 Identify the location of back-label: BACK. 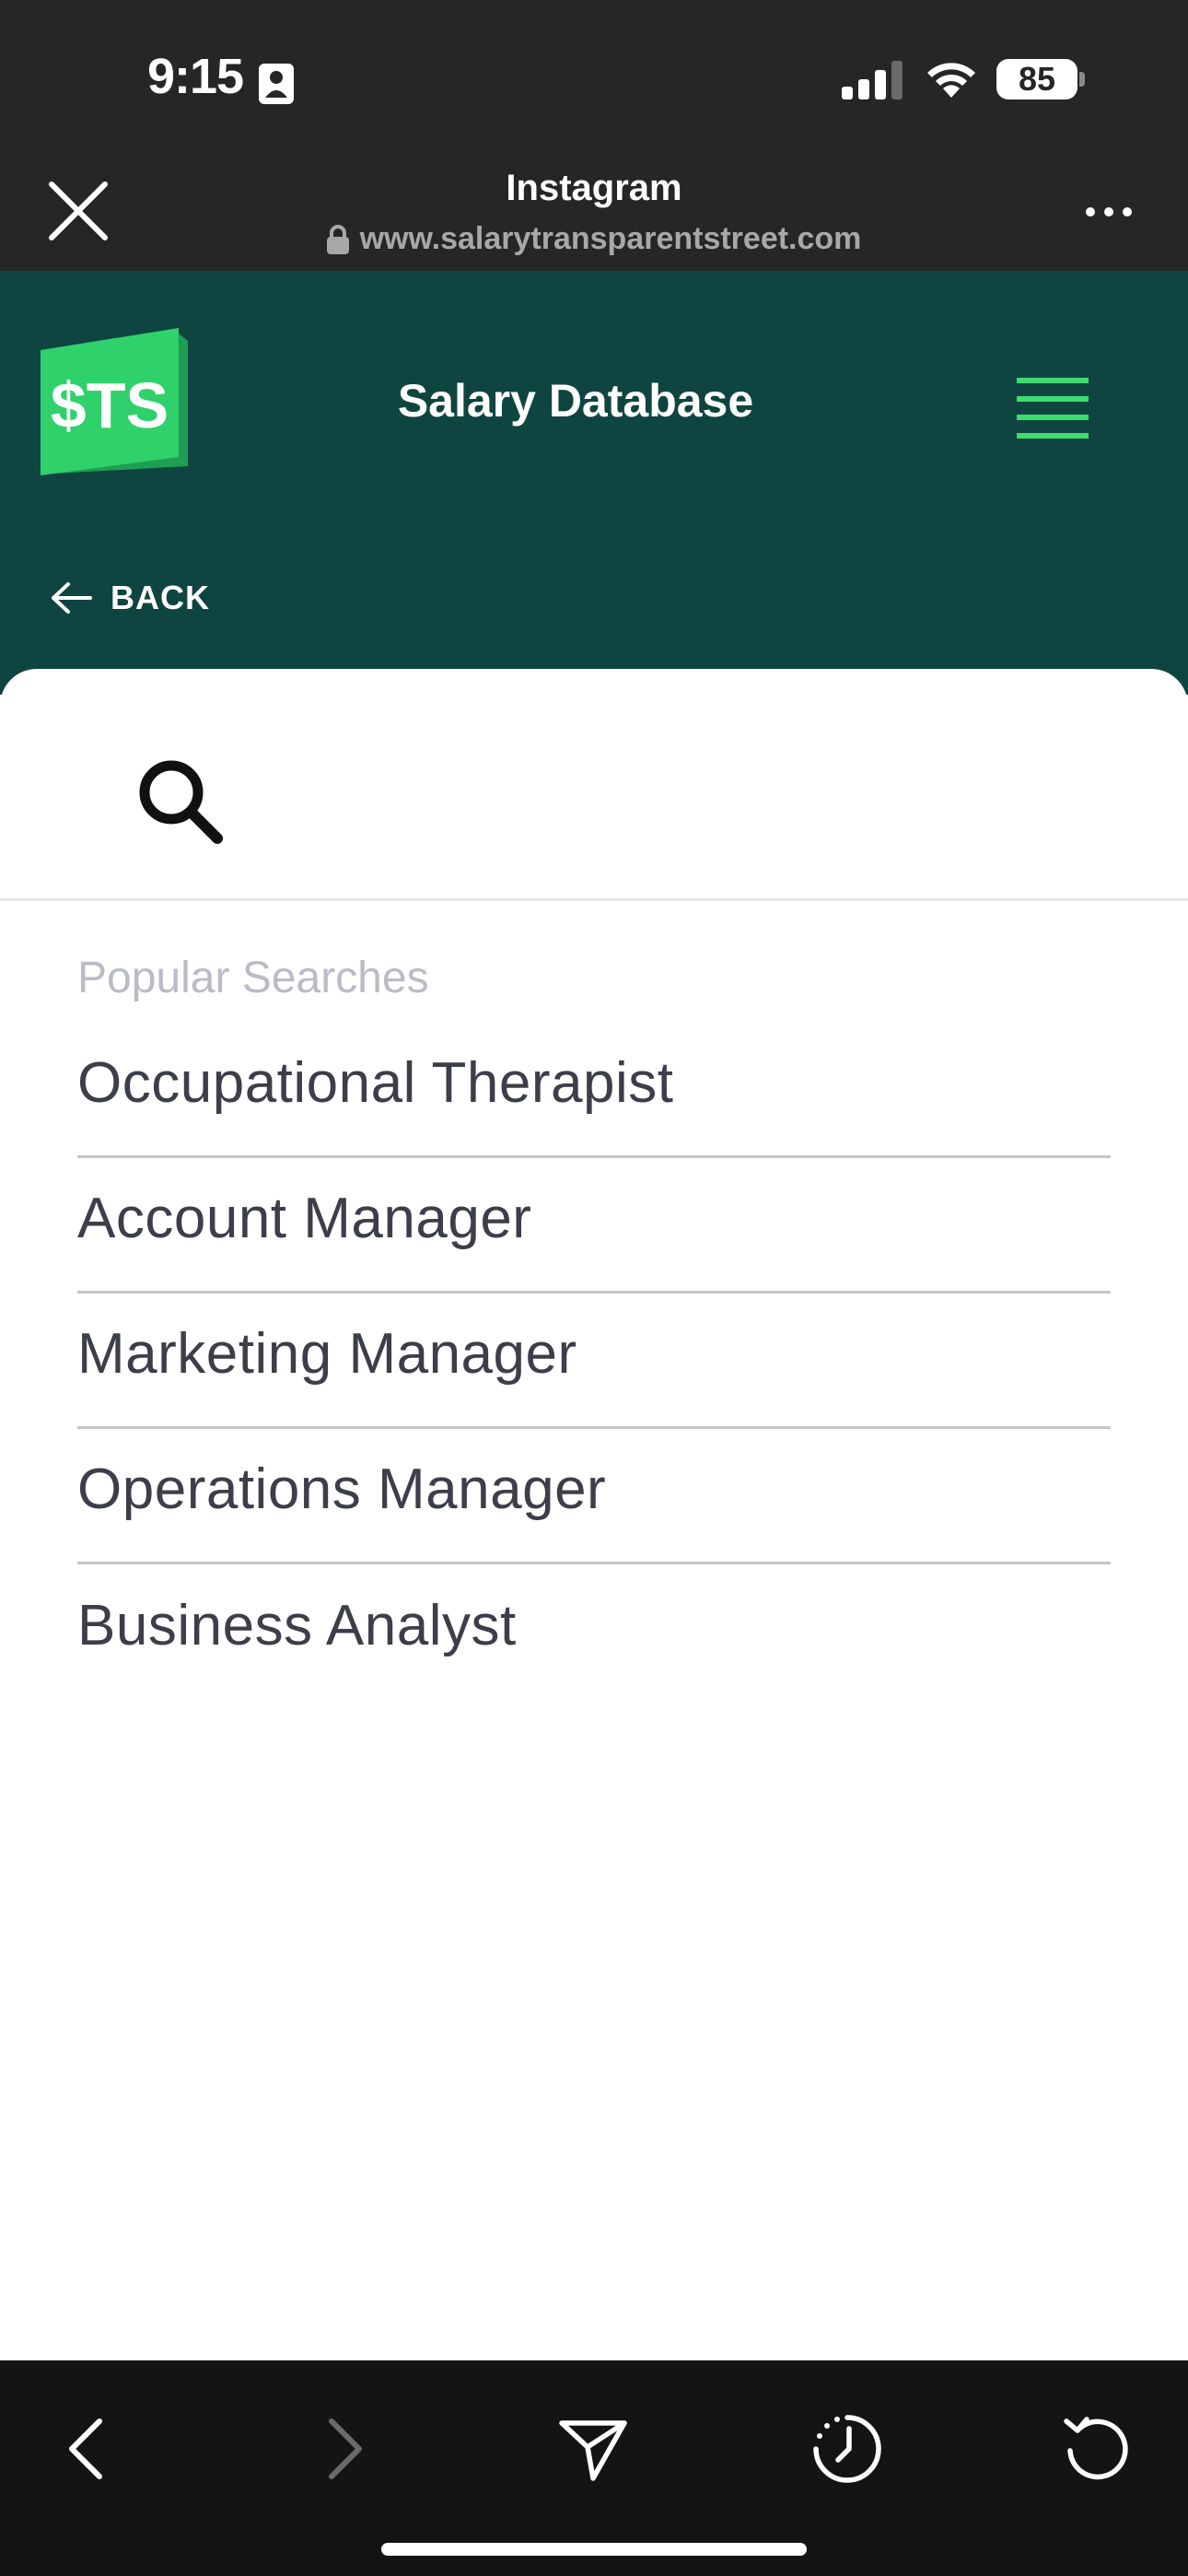
(160, 597).